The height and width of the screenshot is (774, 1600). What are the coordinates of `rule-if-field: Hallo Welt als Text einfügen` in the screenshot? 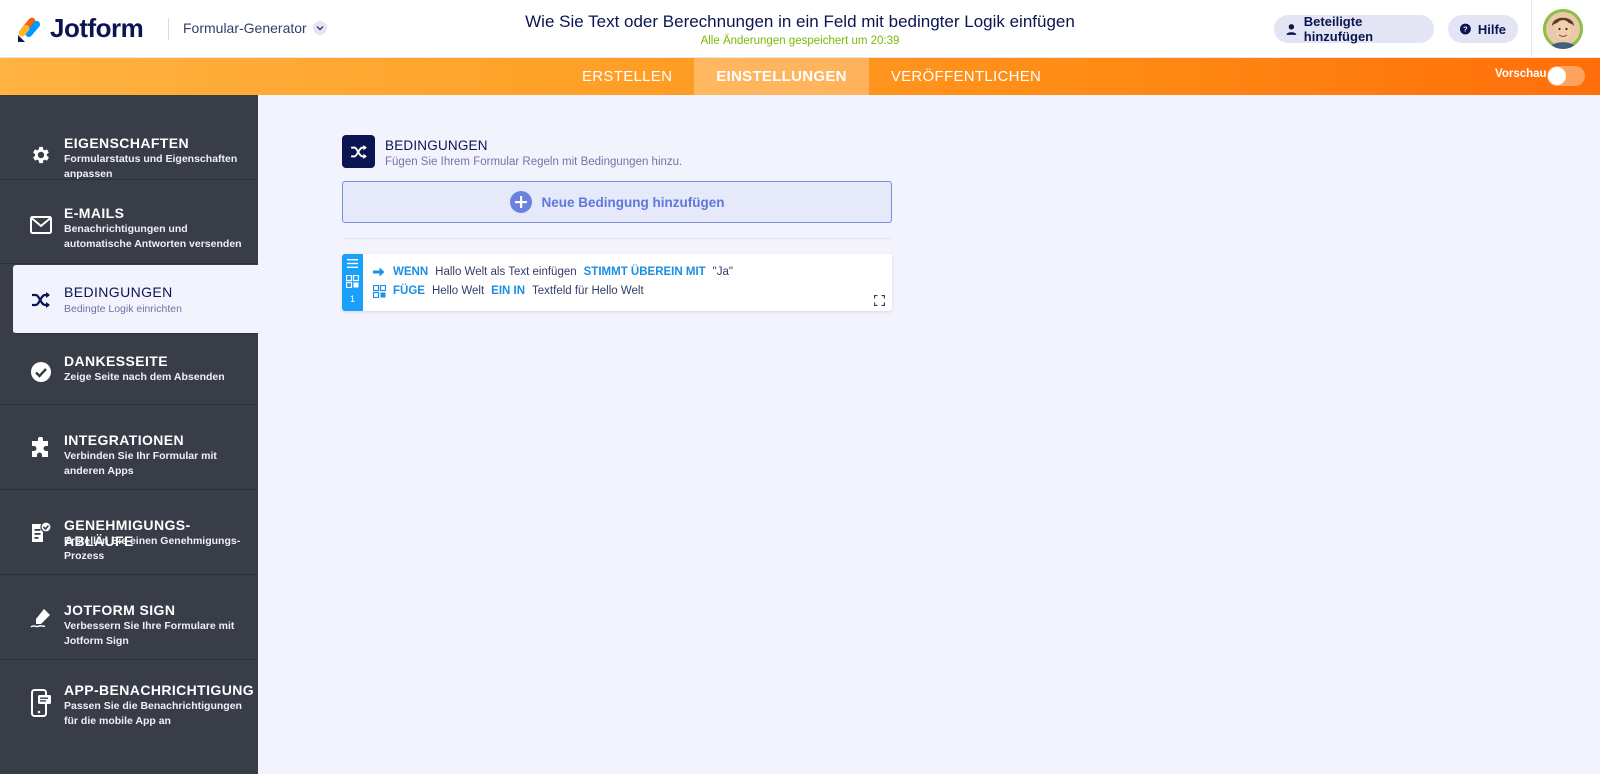 It's located at (506, 272).